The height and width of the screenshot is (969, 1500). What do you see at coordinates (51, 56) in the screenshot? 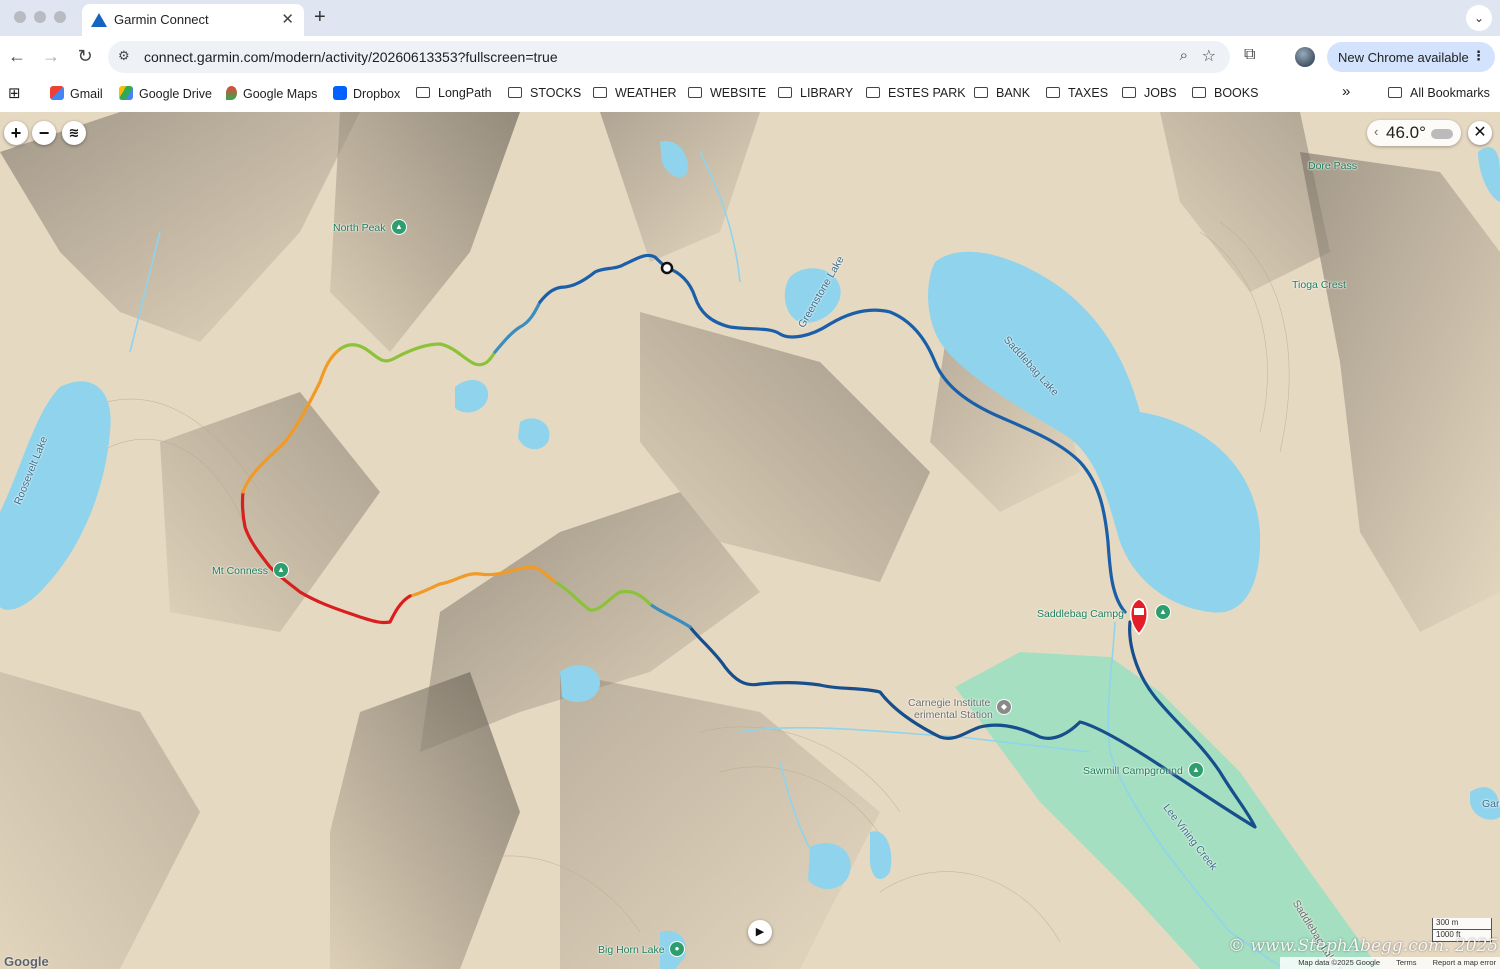
I see `forward-arrow-icon: →` at bounding box center [51, 56].